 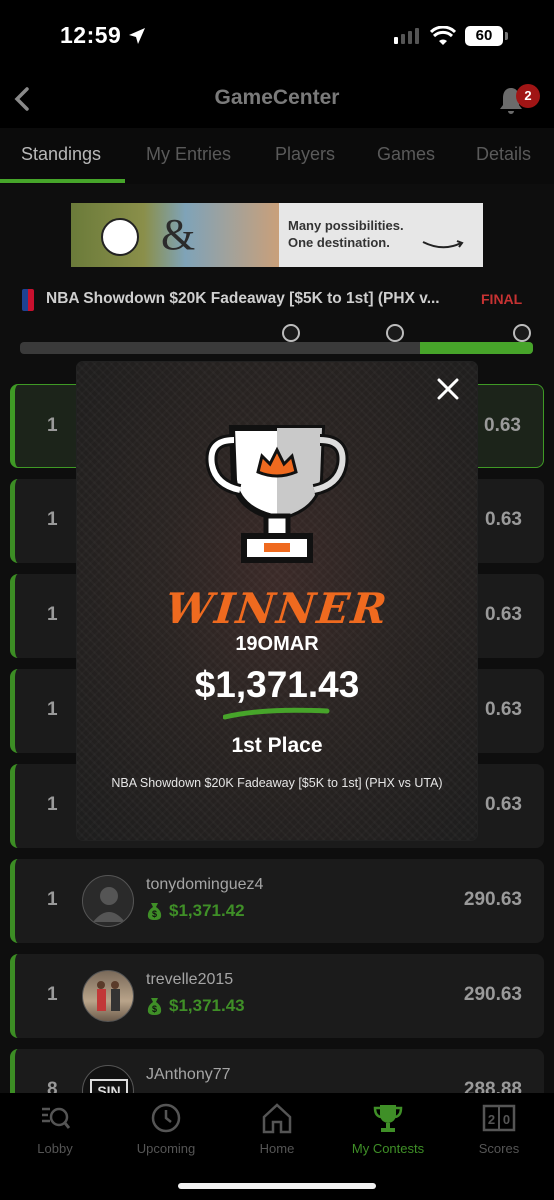 What do you see at coordinates (276, 339) in the screenshot?
I see `contest-progress-bar` at bounding box center [276, 339].